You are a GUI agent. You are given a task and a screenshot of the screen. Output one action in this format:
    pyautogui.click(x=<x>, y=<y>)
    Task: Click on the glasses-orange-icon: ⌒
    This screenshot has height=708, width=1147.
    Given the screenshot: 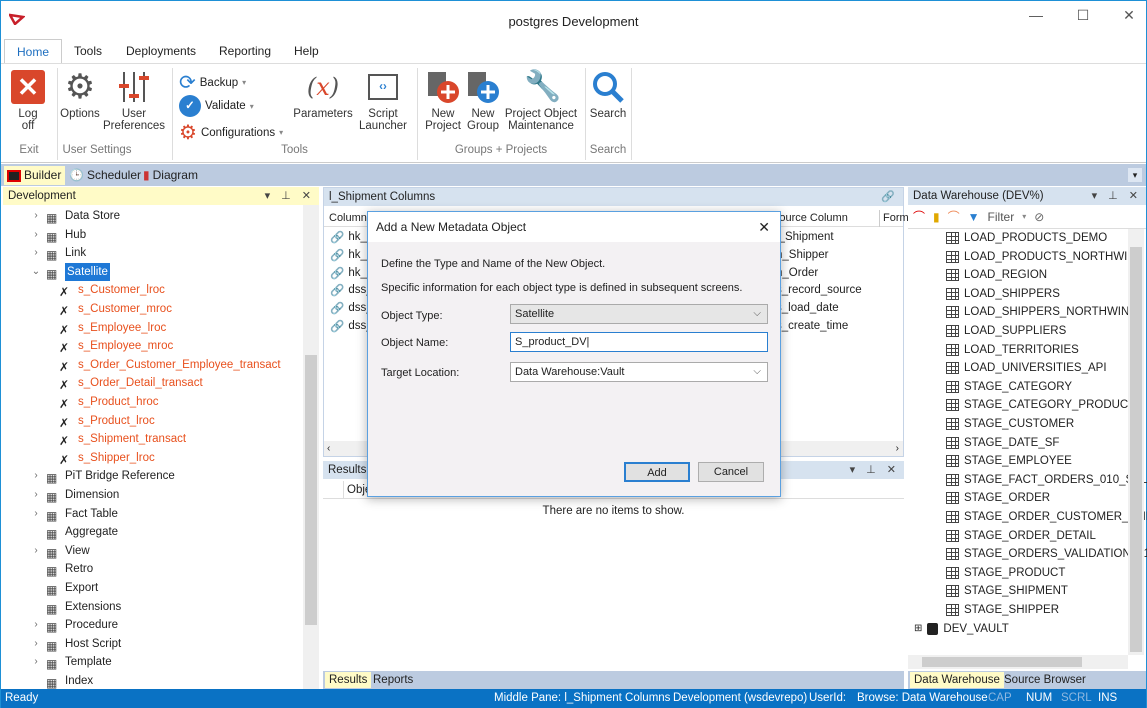 What is the action you would take?
    pyautogui.click(x=954, y=216)
    